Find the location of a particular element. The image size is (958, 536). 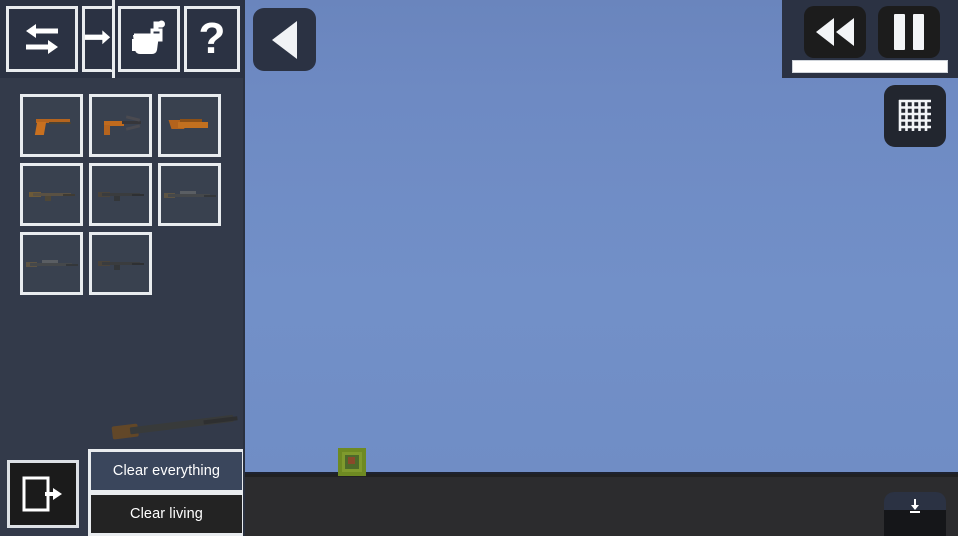

toolbar-divider is located at coordinates (113, 39).